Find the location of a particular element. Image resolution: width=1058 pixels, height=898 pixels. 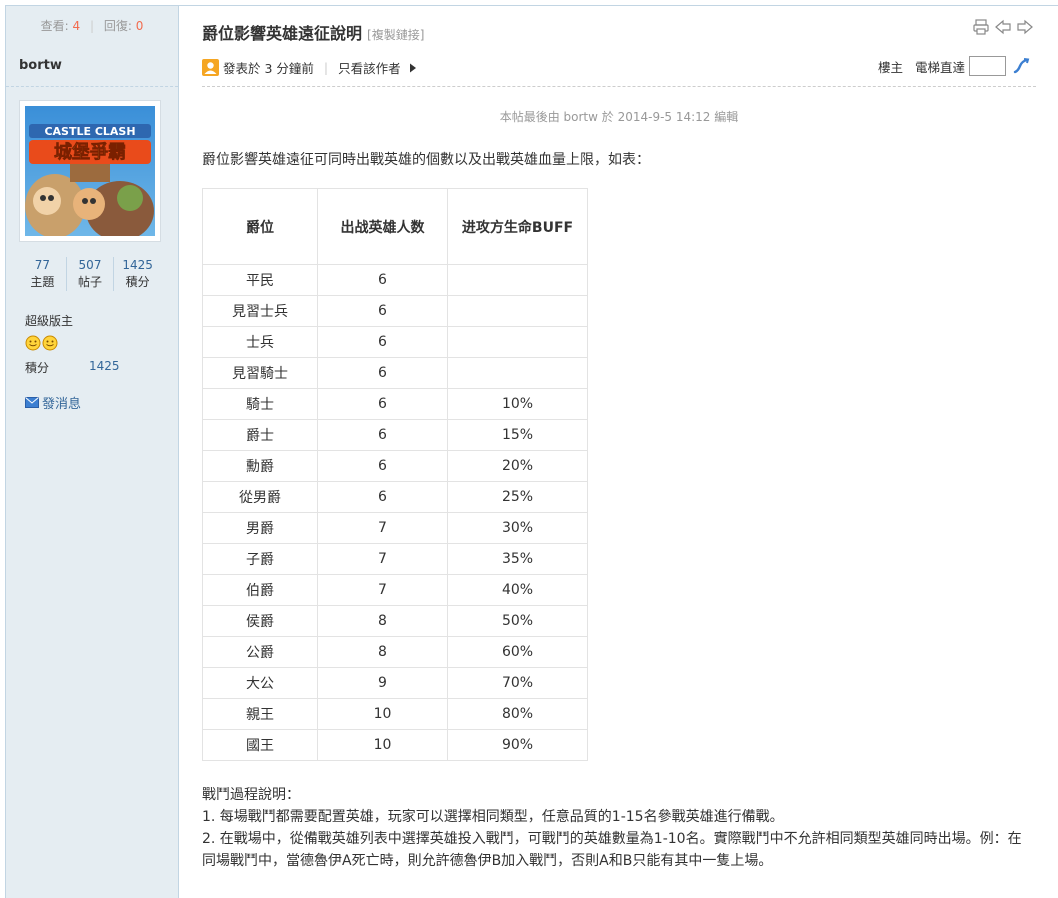

table-cell: 見習士兵 is located at coordinates (260, 311).